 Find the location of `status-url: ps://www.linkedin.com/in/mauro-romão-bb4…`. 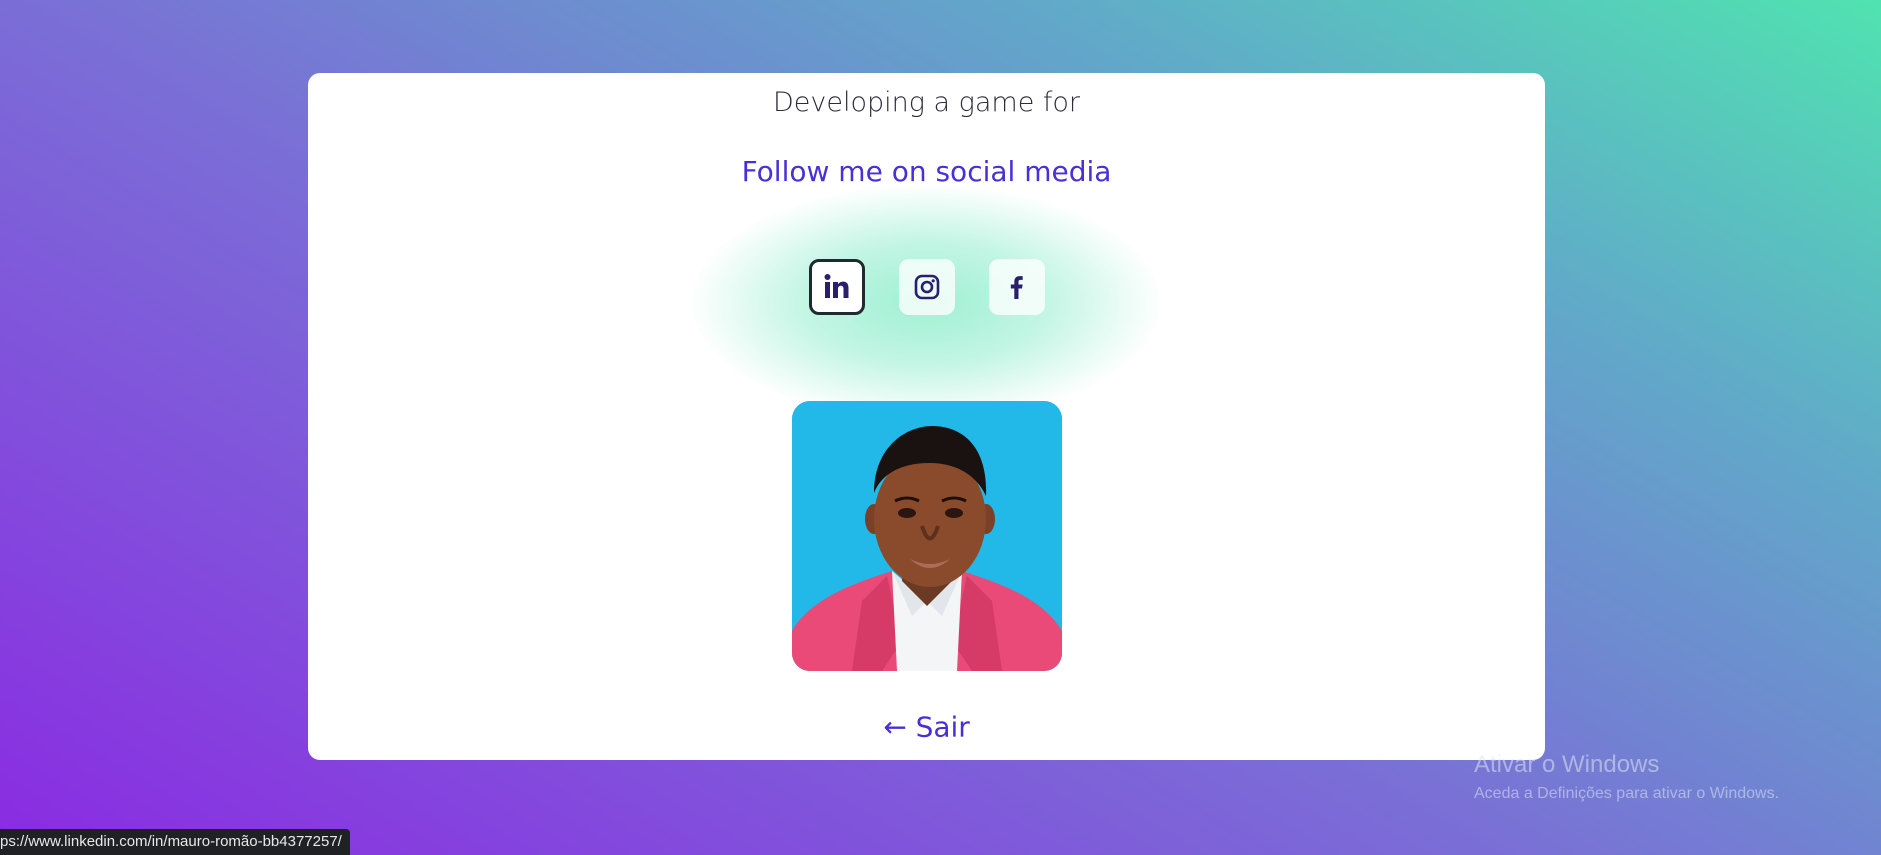

status-url: ps://www.linkedin.com/in/mauro-romão-bb4… is located at coordinates (171, 841).